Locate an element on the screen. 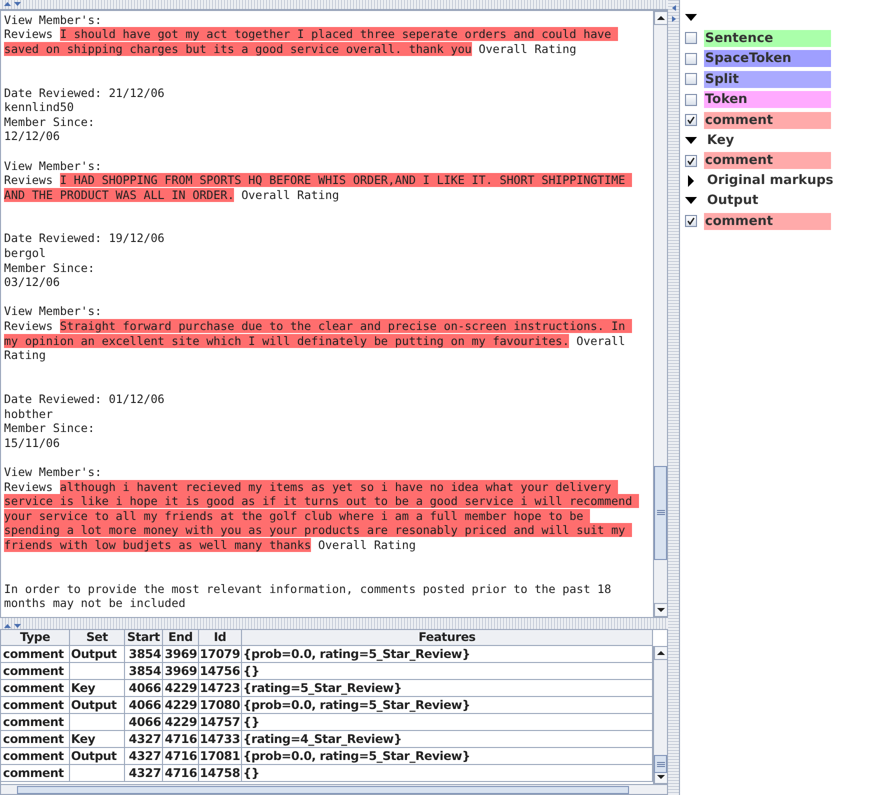 The width and height of the screenshot is (894, 795). table-cell: 17080 is located at coordinates (220, 705).